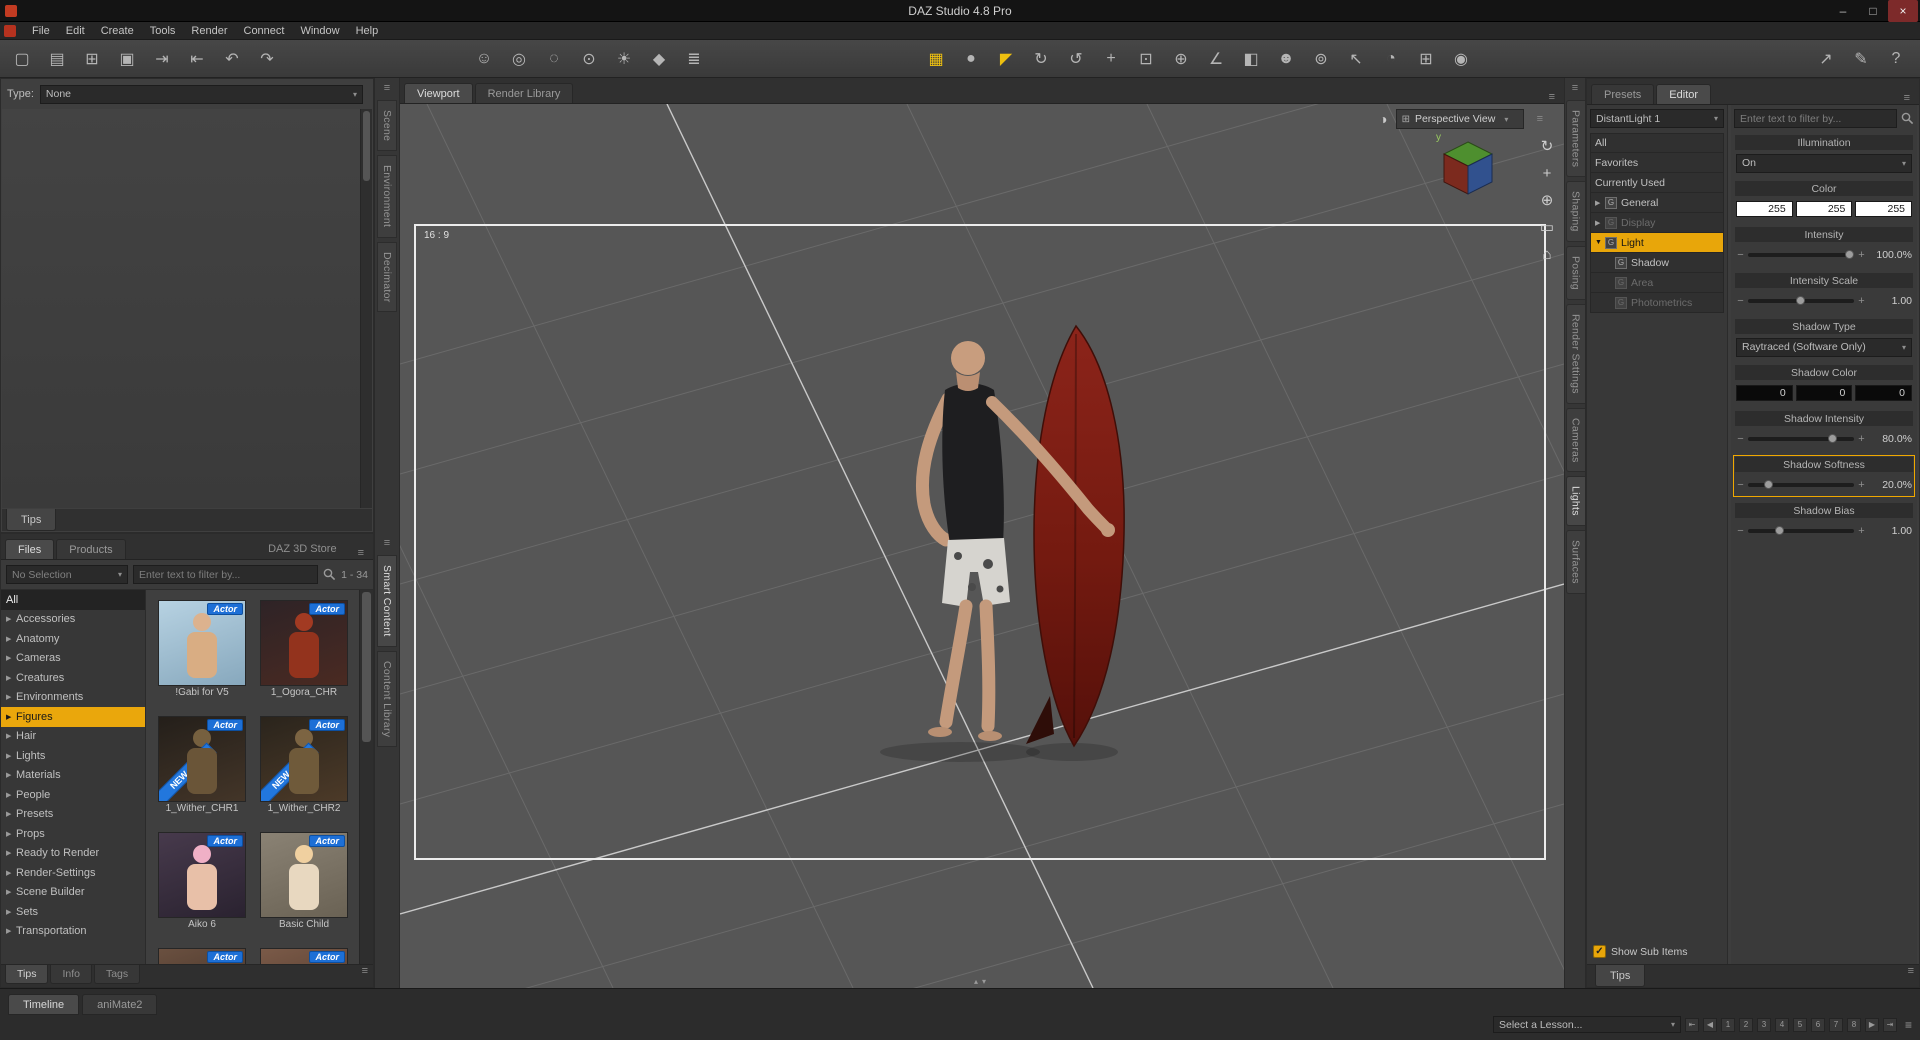 Image resolution: width=1920 pixels, height=1040 pixels. I want to click on category-row: Creatures, so click(73, 678).